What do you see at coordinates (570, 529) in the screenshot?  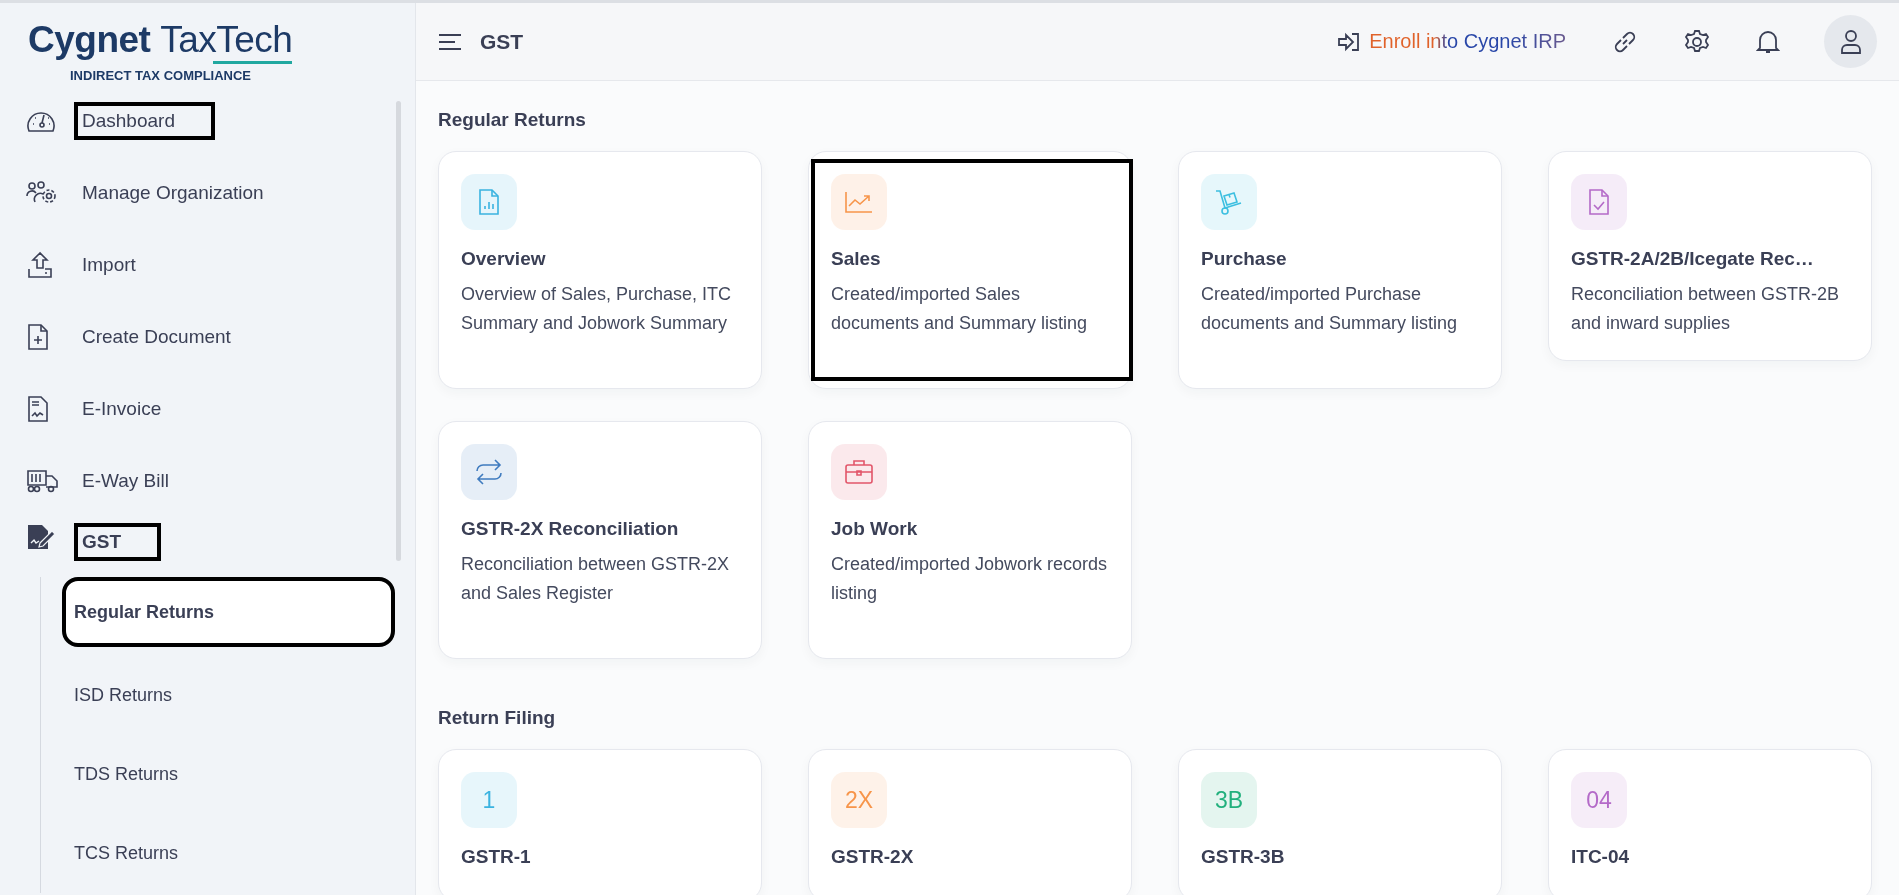 I see `card-title: GSTR-2X Reconciliation` at bounding box center [570, 529].